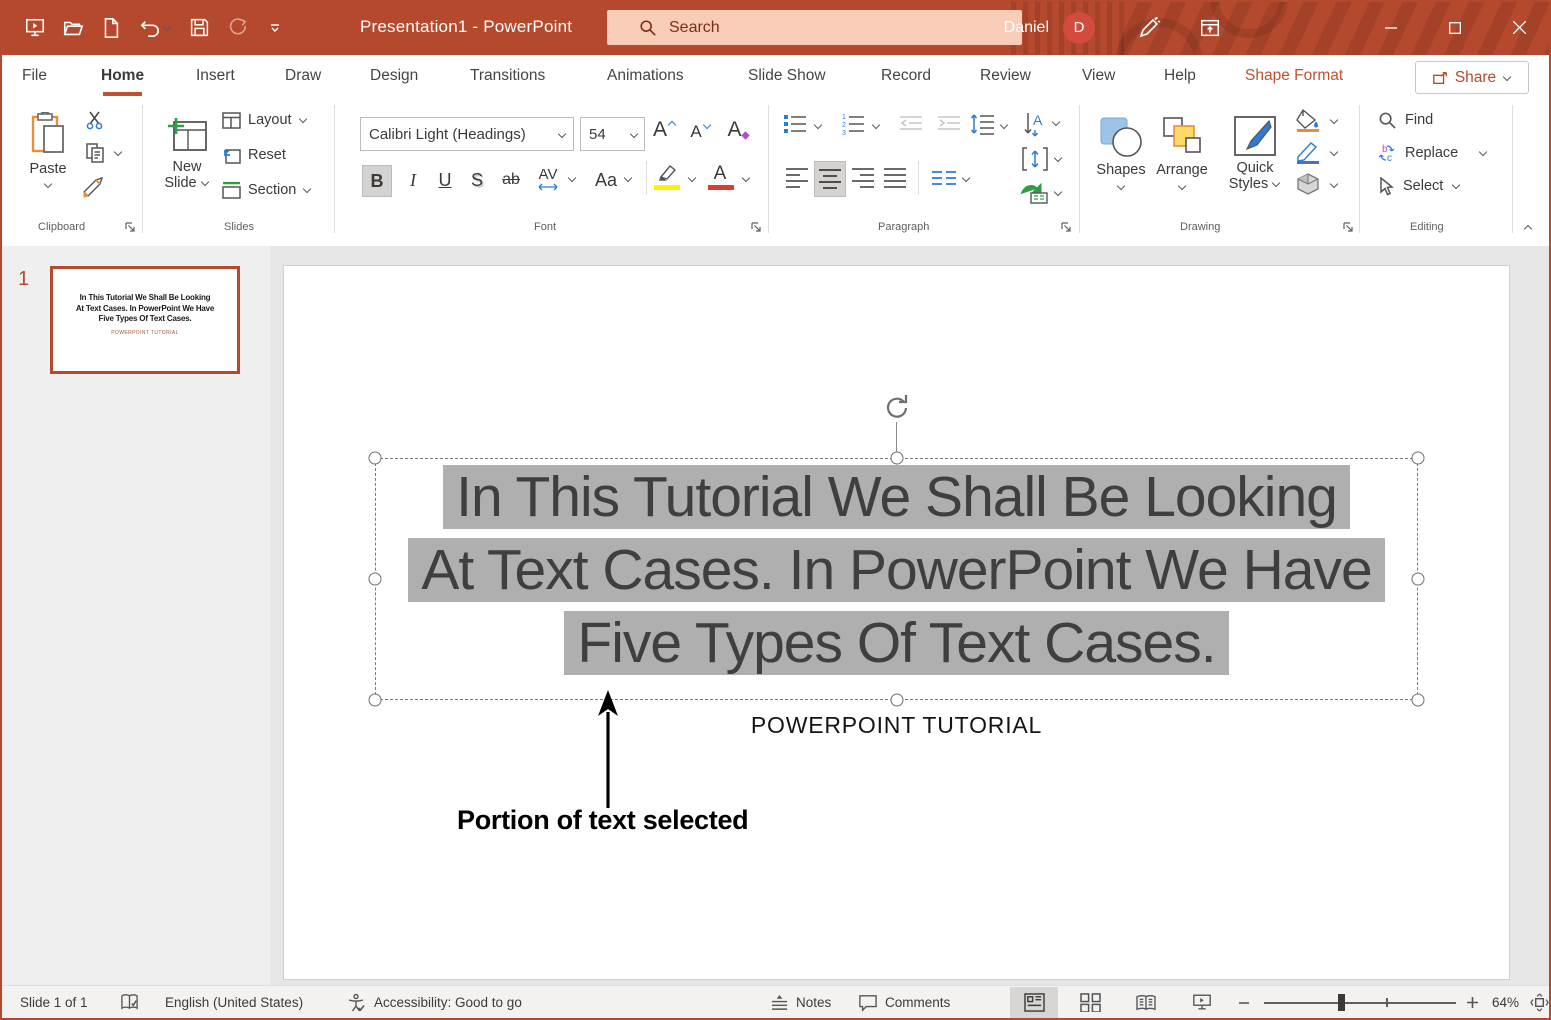 The image size is (1551, 1020). What do you see at coordinates (606, 180) in the screenshot?
I see `change-case-button: Aa` at bounding box center [606, 180].